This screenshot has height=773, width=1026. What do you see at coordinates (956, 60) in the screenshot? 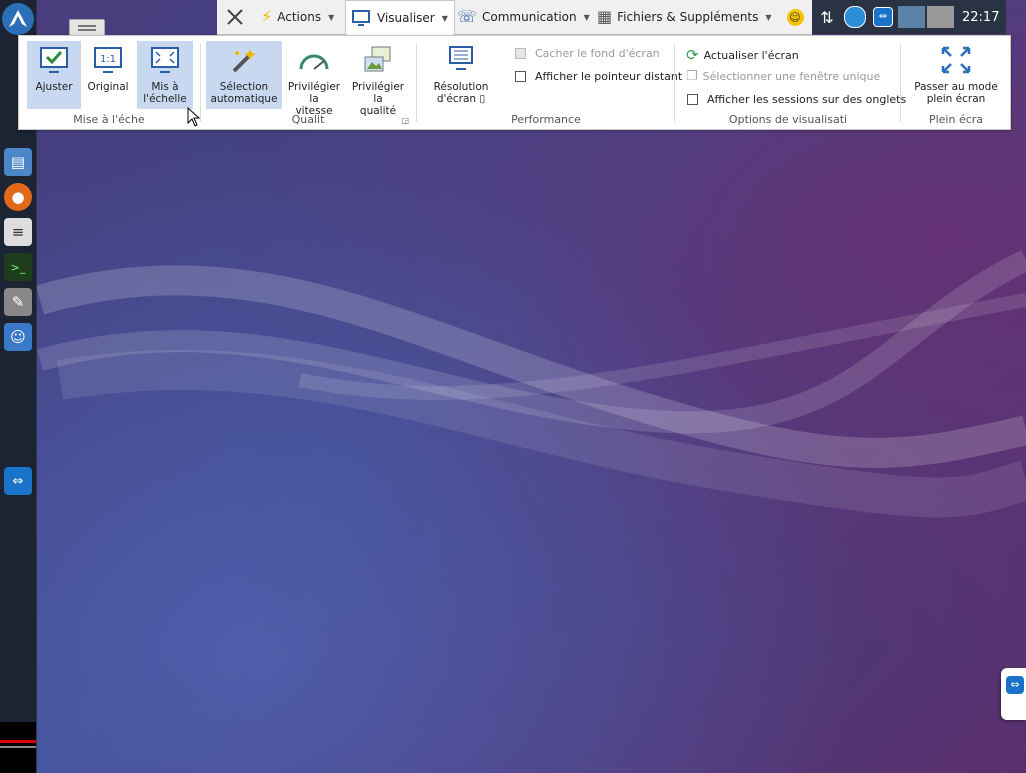
I see `fullscreen-arrows-icon` at bounding box center [956, 60].